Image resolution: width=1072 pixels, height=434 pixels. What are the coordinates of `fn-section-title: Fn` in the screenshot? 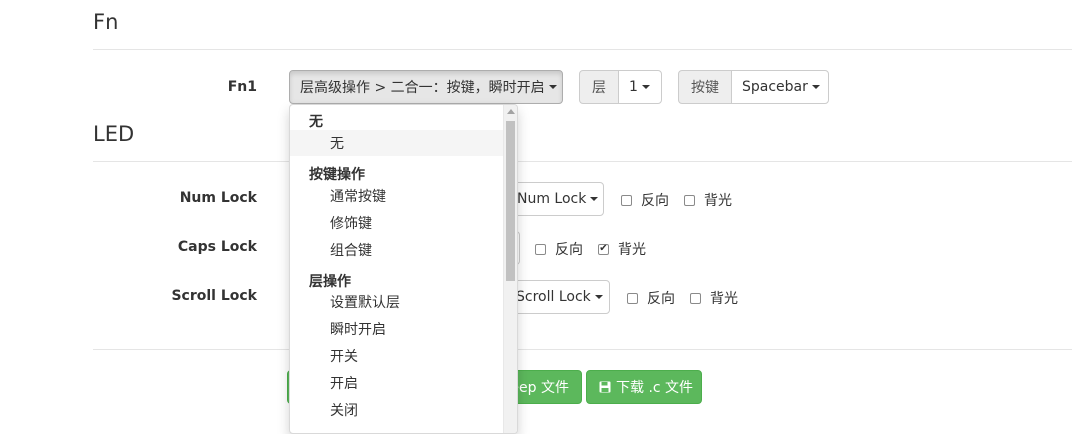 It's located at (106, 22).